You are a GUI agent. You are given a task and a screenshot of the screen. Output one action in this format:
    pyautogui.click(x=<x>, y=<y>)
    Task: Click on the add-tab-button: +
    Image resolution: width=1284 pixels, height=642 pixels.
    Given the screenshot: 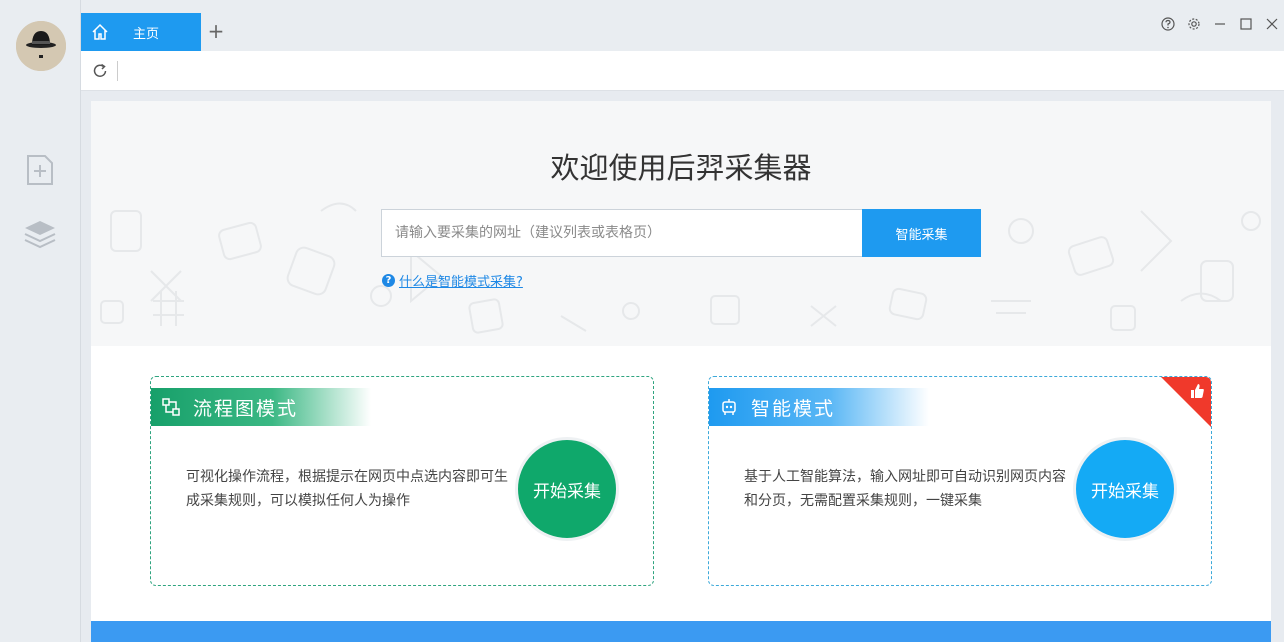 What is the action you would take?
    pyautogui.click(x=216, y=31)
    